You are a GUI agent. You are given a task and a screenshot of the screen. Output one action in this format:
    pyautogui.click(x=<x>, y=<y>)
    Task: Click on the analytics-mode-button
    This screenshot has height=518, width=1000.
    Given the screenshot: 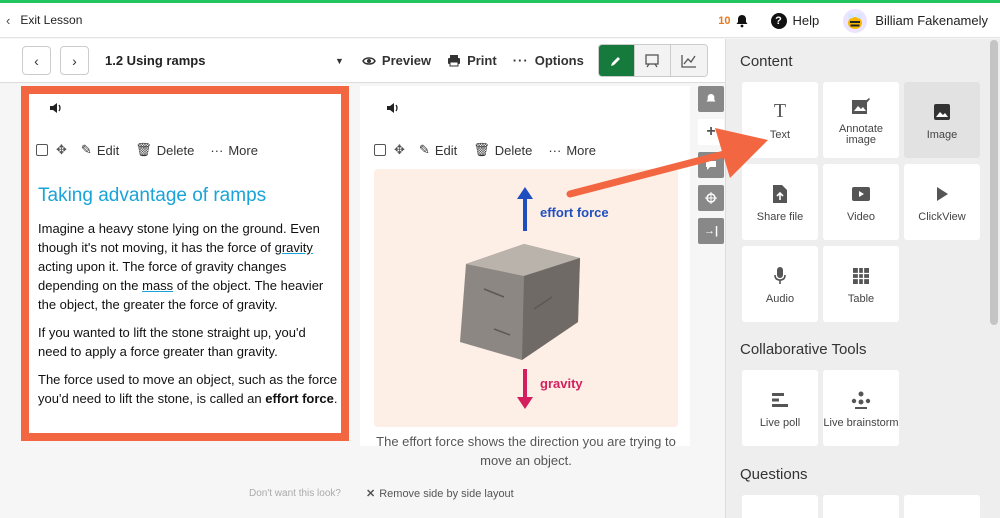 What is the action you would take?
    pyautogui.click(x=688, y=60)
    